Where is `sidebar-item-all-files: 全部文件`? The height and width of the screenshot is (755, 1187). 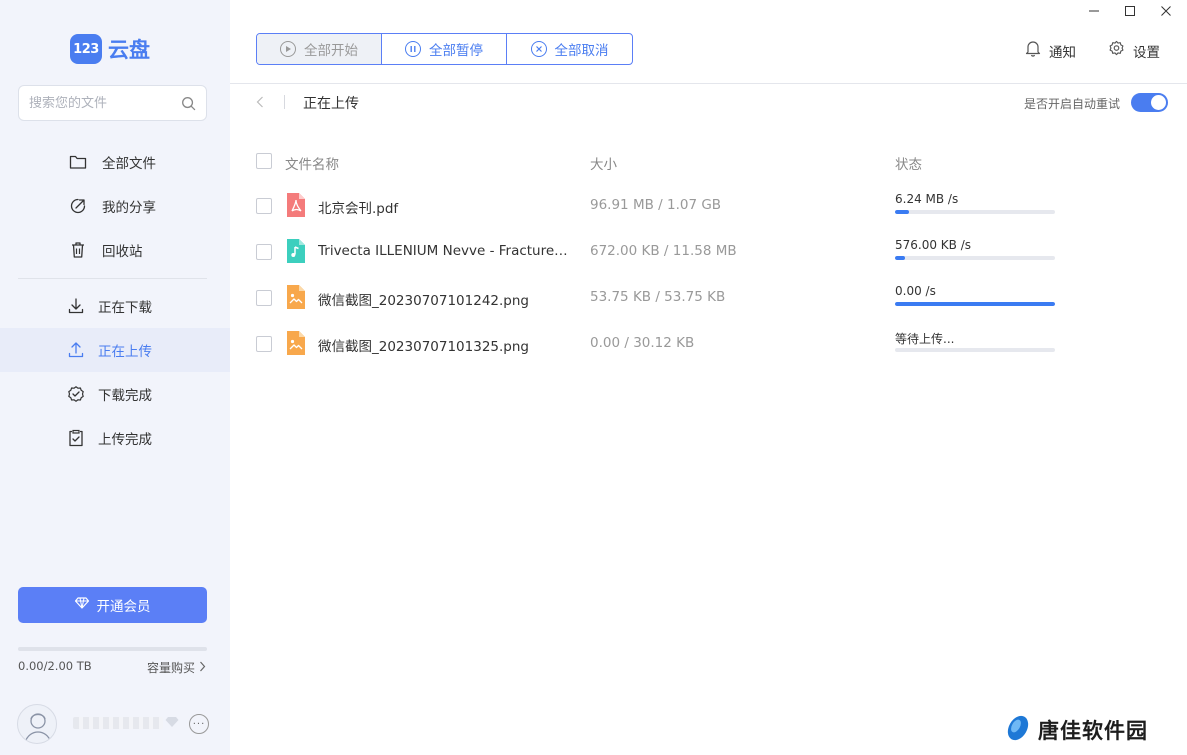 sidebar-item-all-files: 全部文件 is located at coordinates (115, 162).